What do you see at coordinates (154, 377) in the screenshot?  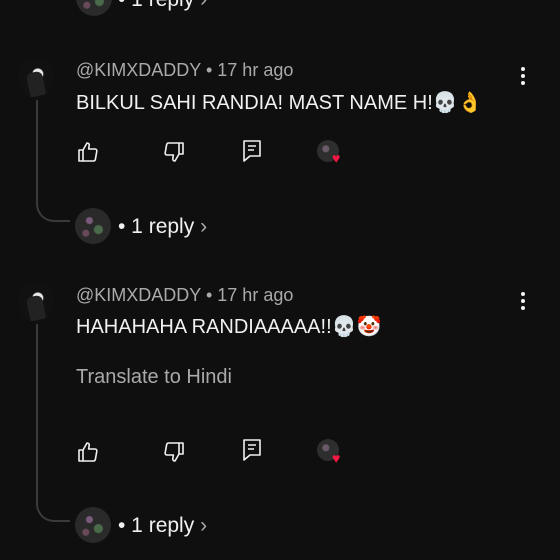 I see `translate-link: Translate to Hindi` at bounding box center [154, 377].